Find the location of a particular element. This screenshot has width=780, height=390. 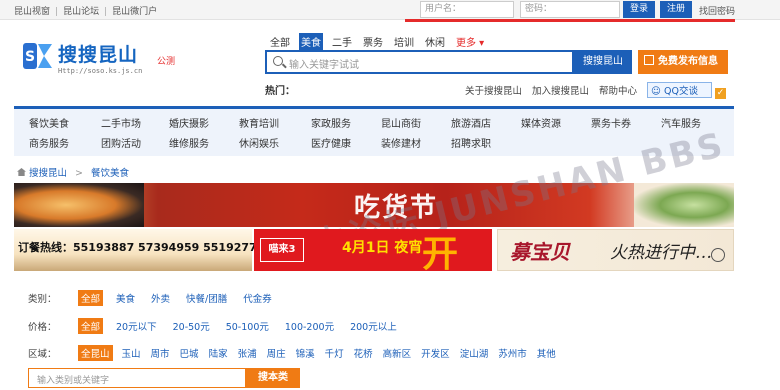

nav-item-entertainment: 休闲娱乐 is located at coordinates (259, 145).